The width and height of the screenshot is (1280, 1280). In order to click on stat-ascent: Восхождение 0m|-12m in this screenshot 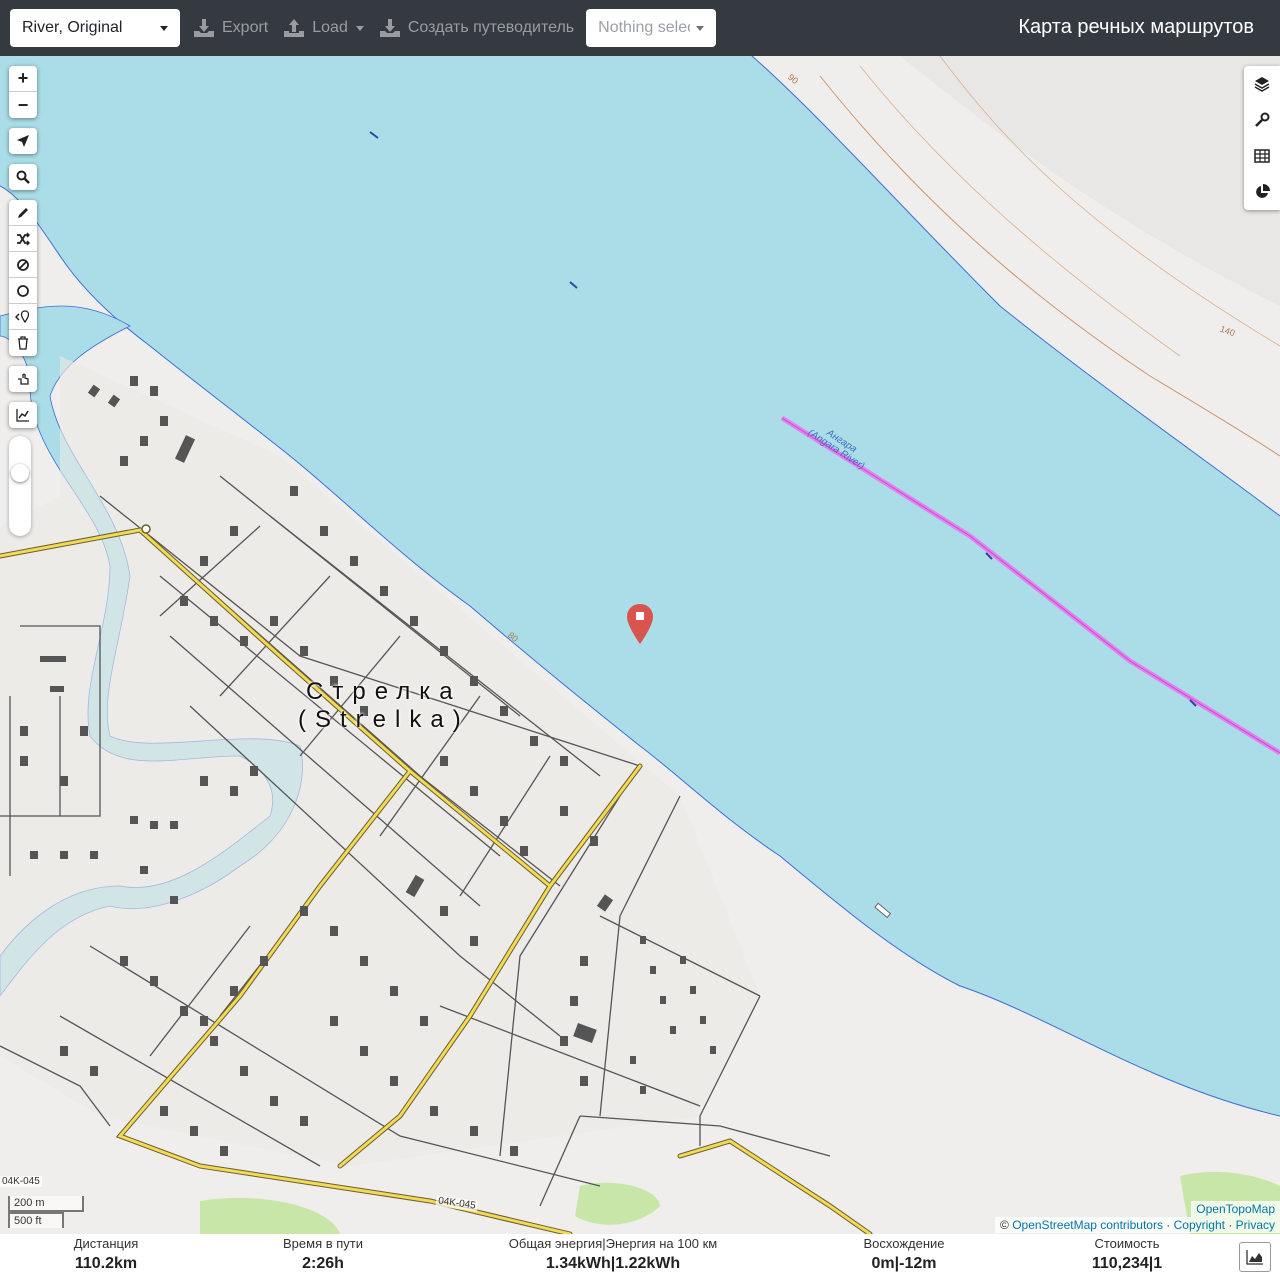, I will do `click(904, 1256)`.